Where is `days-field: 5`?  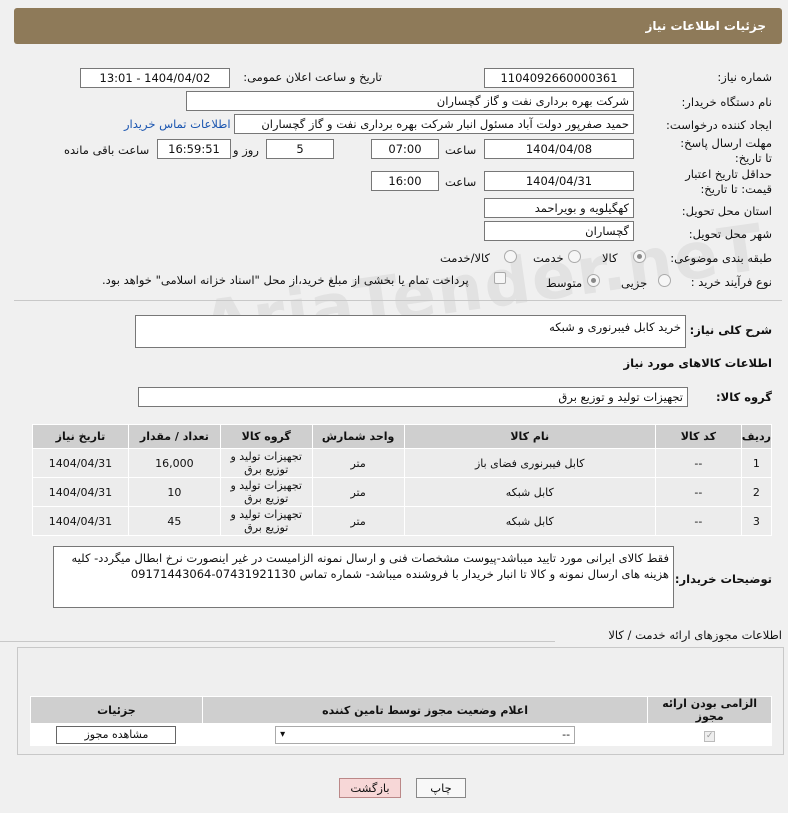 days-field: 5 is located at coordinates (300, 149).